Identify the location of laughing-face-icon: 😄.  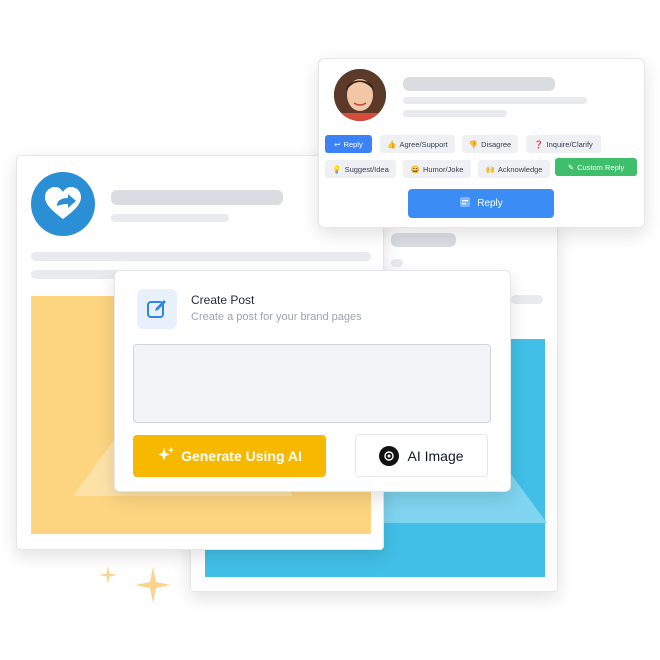
(415, 169).